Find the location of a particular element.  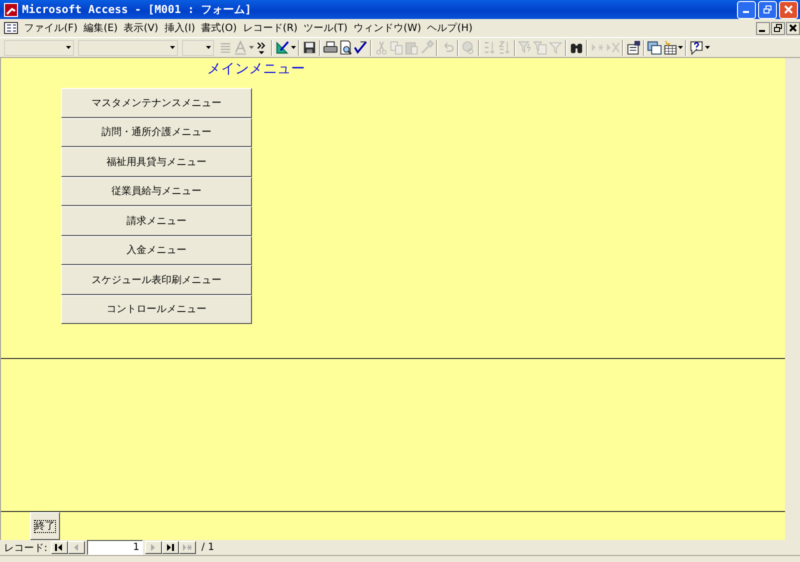

exit-button: 終了 is located at coordinates (45, 526).